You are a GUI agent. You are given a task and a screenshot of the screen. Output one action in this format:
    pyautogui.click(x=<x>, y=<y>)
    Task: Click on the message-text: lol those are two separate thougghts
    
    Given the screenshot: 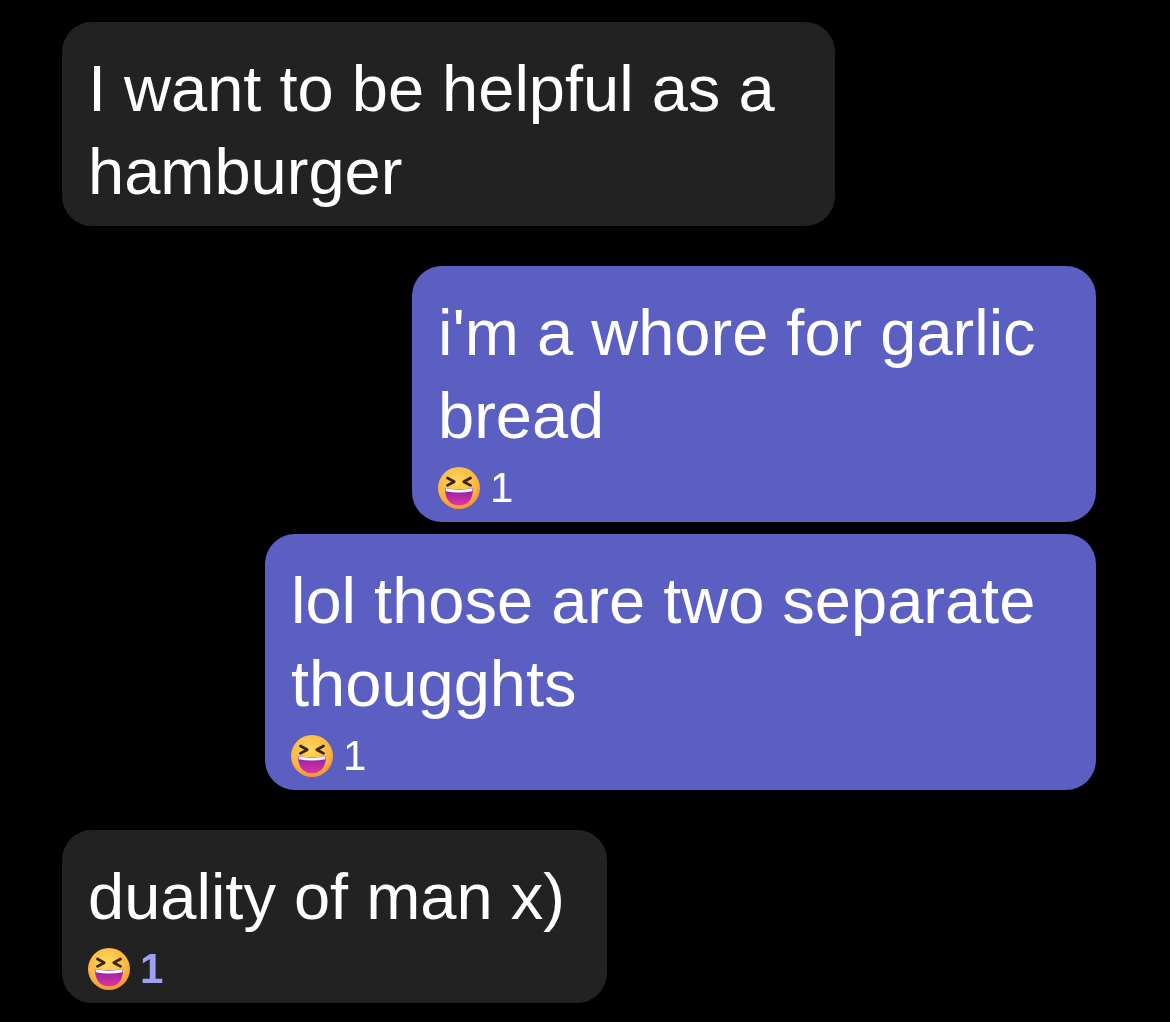 What is the action you would take?
    pyautogui.click(x=664, y=642)
    